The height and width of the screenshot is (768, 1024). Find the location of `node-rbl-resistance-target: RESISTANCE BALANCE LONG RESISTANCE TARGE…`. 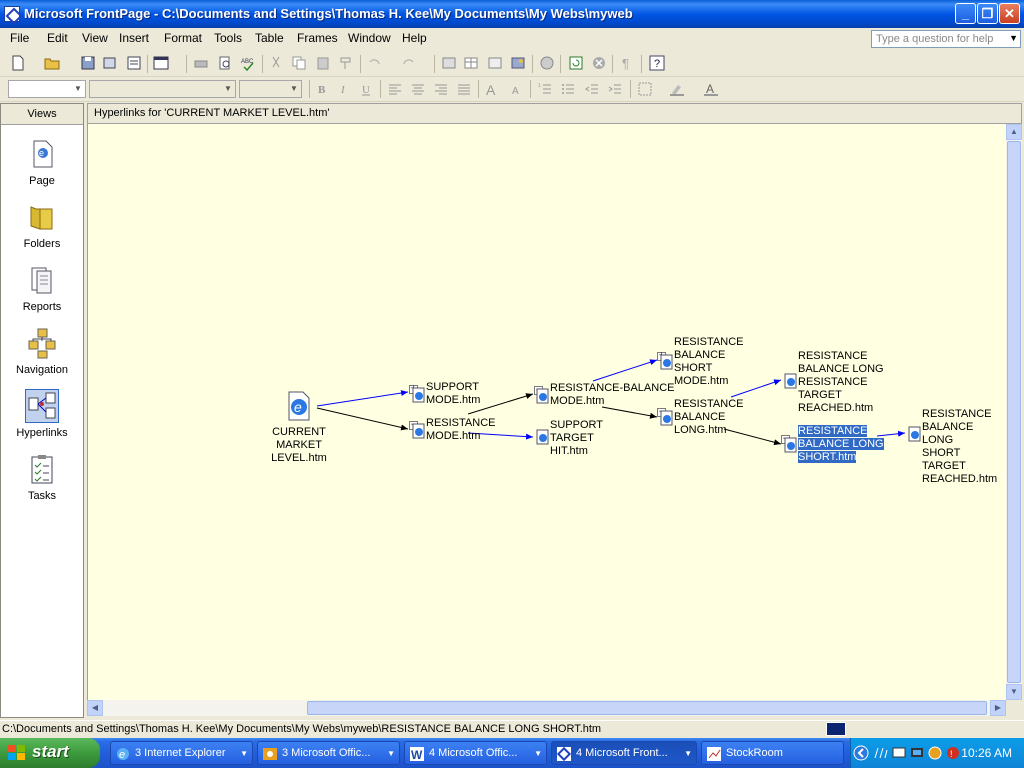

node-rbl-resistance-target: RESISTANCE BALANCE LONG RESISTANCE TARGE… is located at coordinates (841, 382).